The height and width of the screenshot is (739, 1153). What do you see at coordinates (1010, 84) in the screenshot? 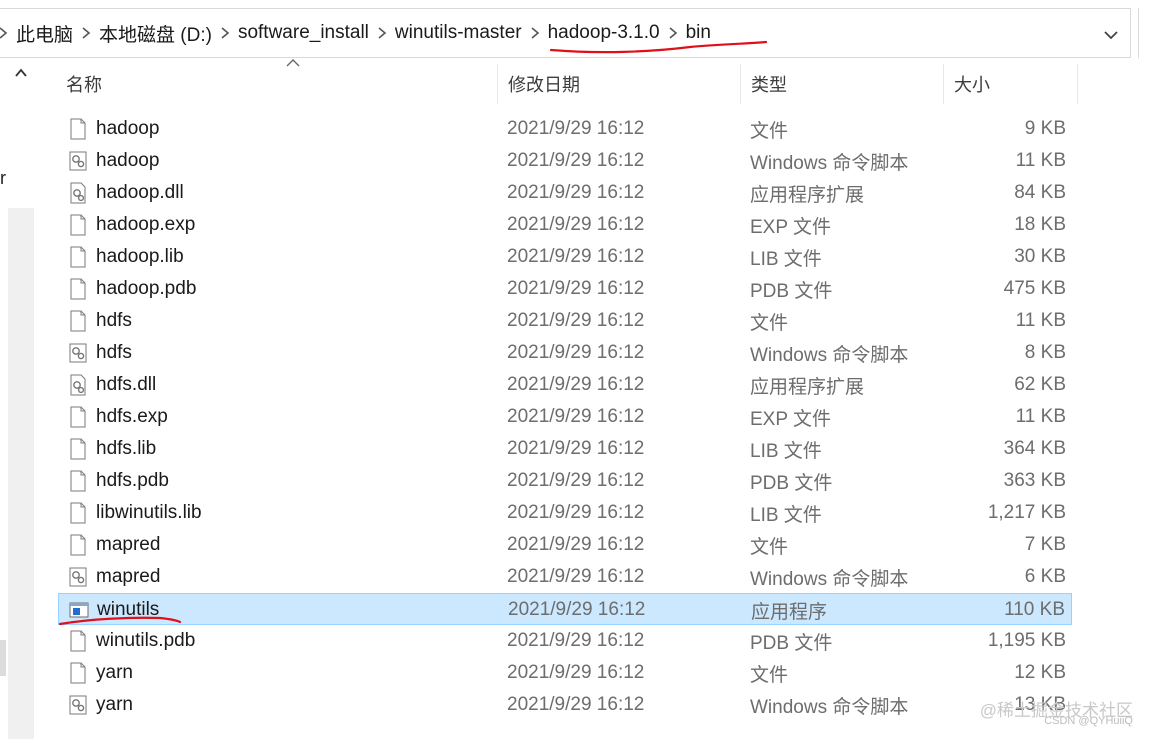
I see `column-size-header: 大小` at bounding box center [1010, 84].